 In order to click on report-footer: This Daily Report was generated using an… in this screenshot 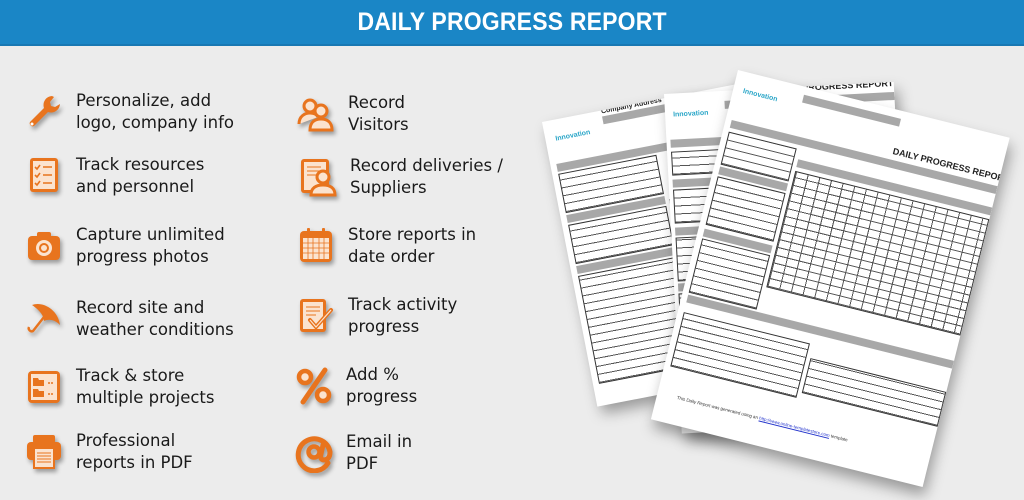, I will do `click(762, 418)`.